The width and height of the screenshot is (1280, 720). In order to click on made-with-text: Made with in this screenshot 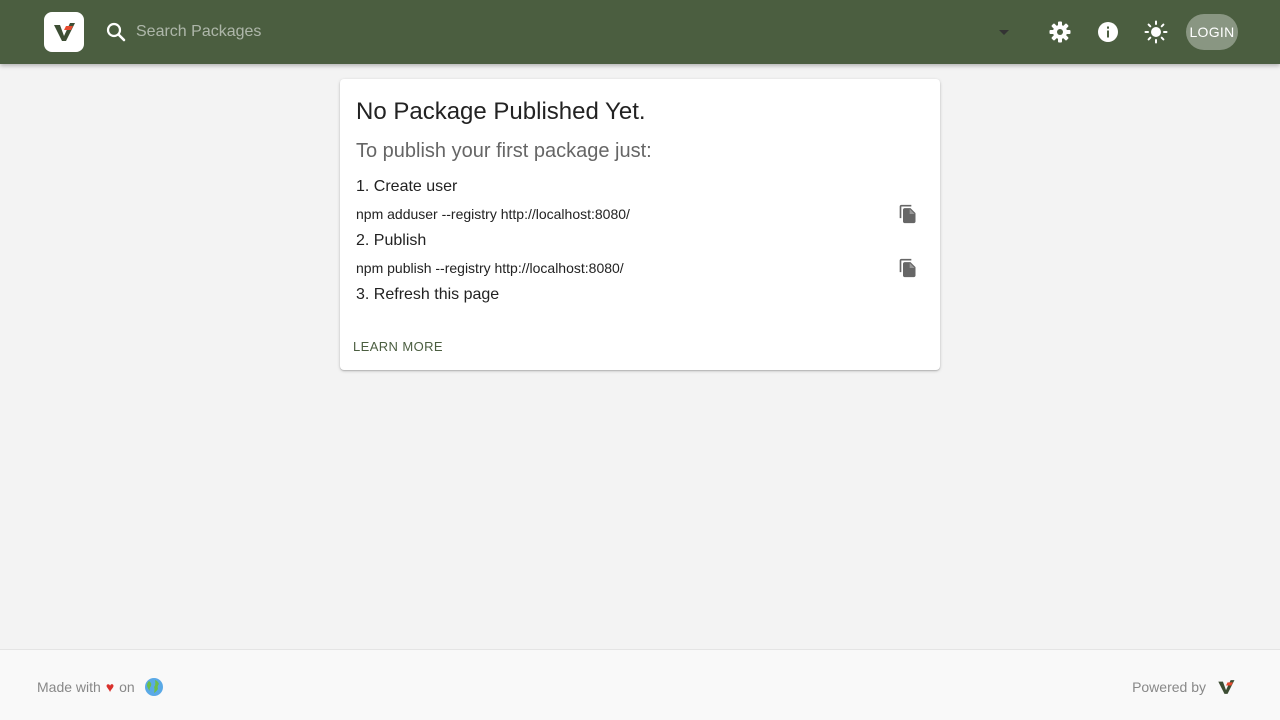, I will do `click(69, 687)`.